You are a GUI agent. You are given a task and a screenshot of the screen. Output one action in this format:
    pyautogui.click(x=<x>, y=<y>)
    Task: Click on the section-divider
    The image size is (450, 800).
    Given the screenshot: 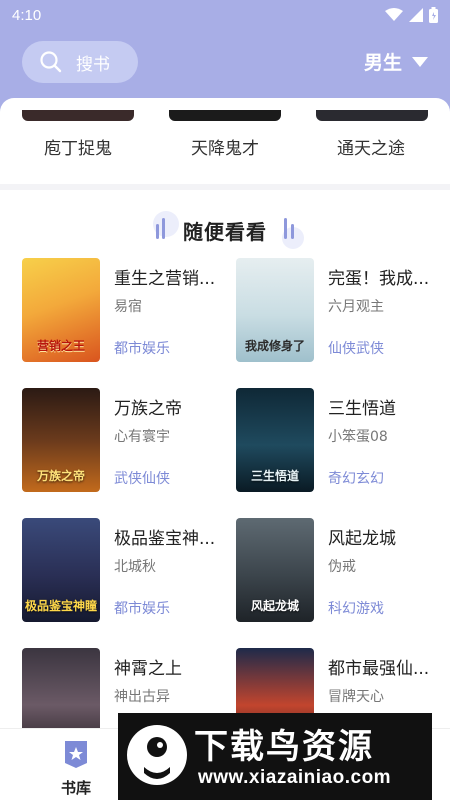 What is the action you would take?
    pyautogui.click(x=225, y=187)
    